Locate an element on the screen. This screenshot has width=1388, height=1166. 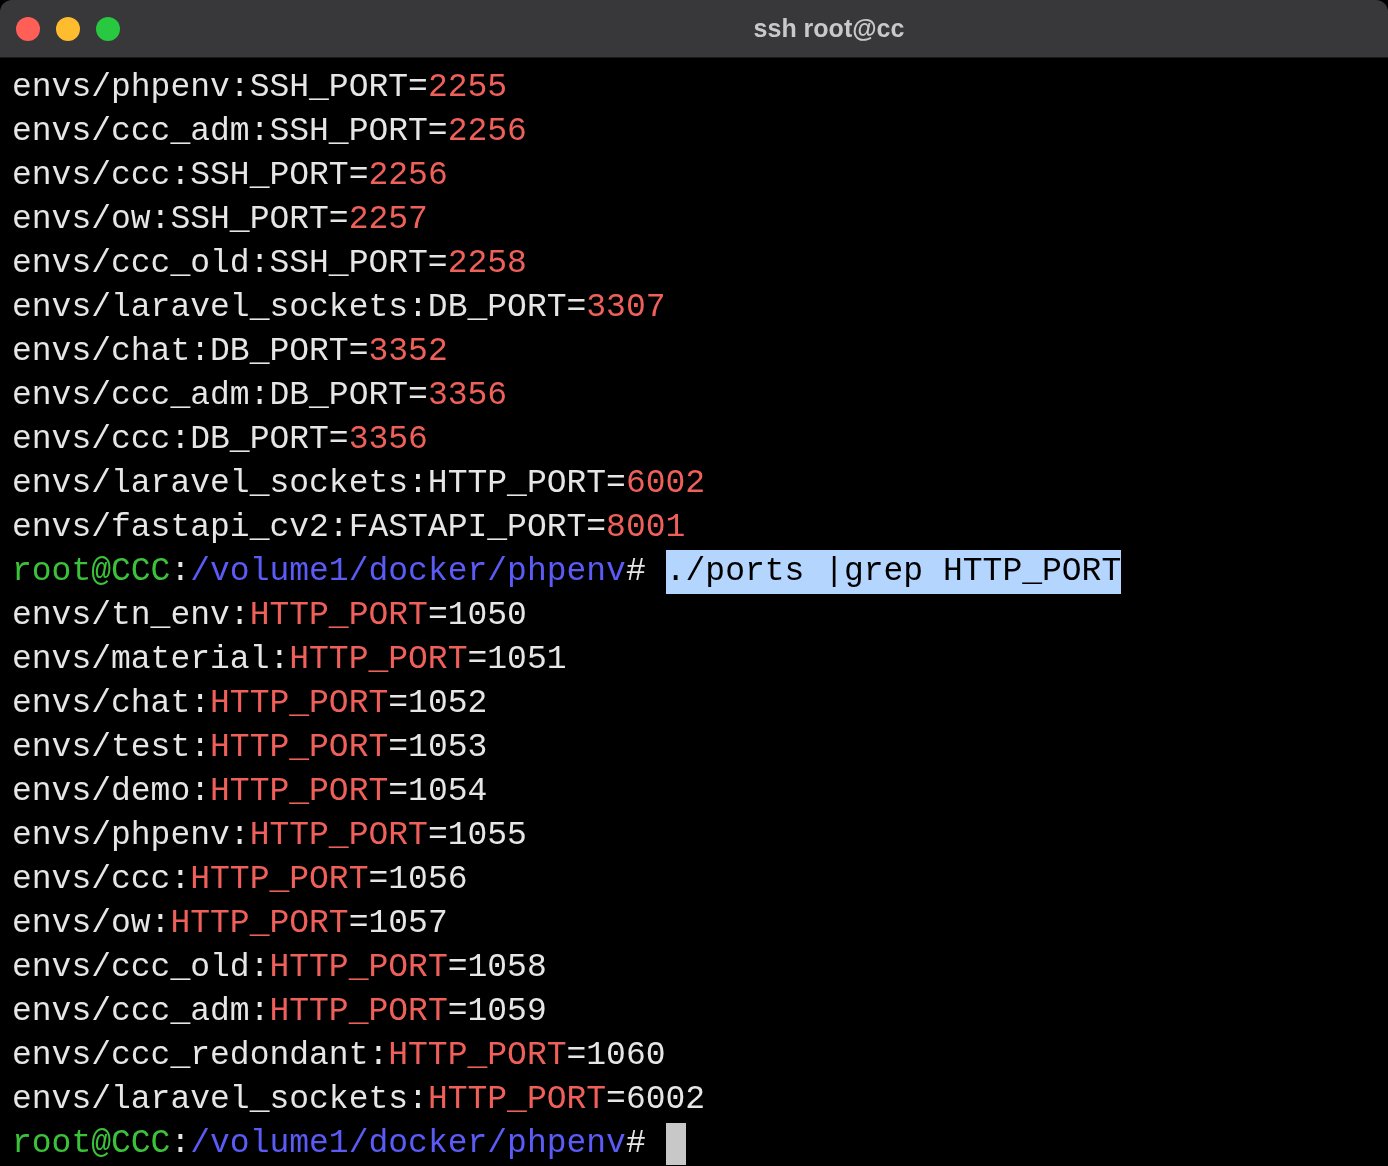
close-button is located at coordinates (28, 28).